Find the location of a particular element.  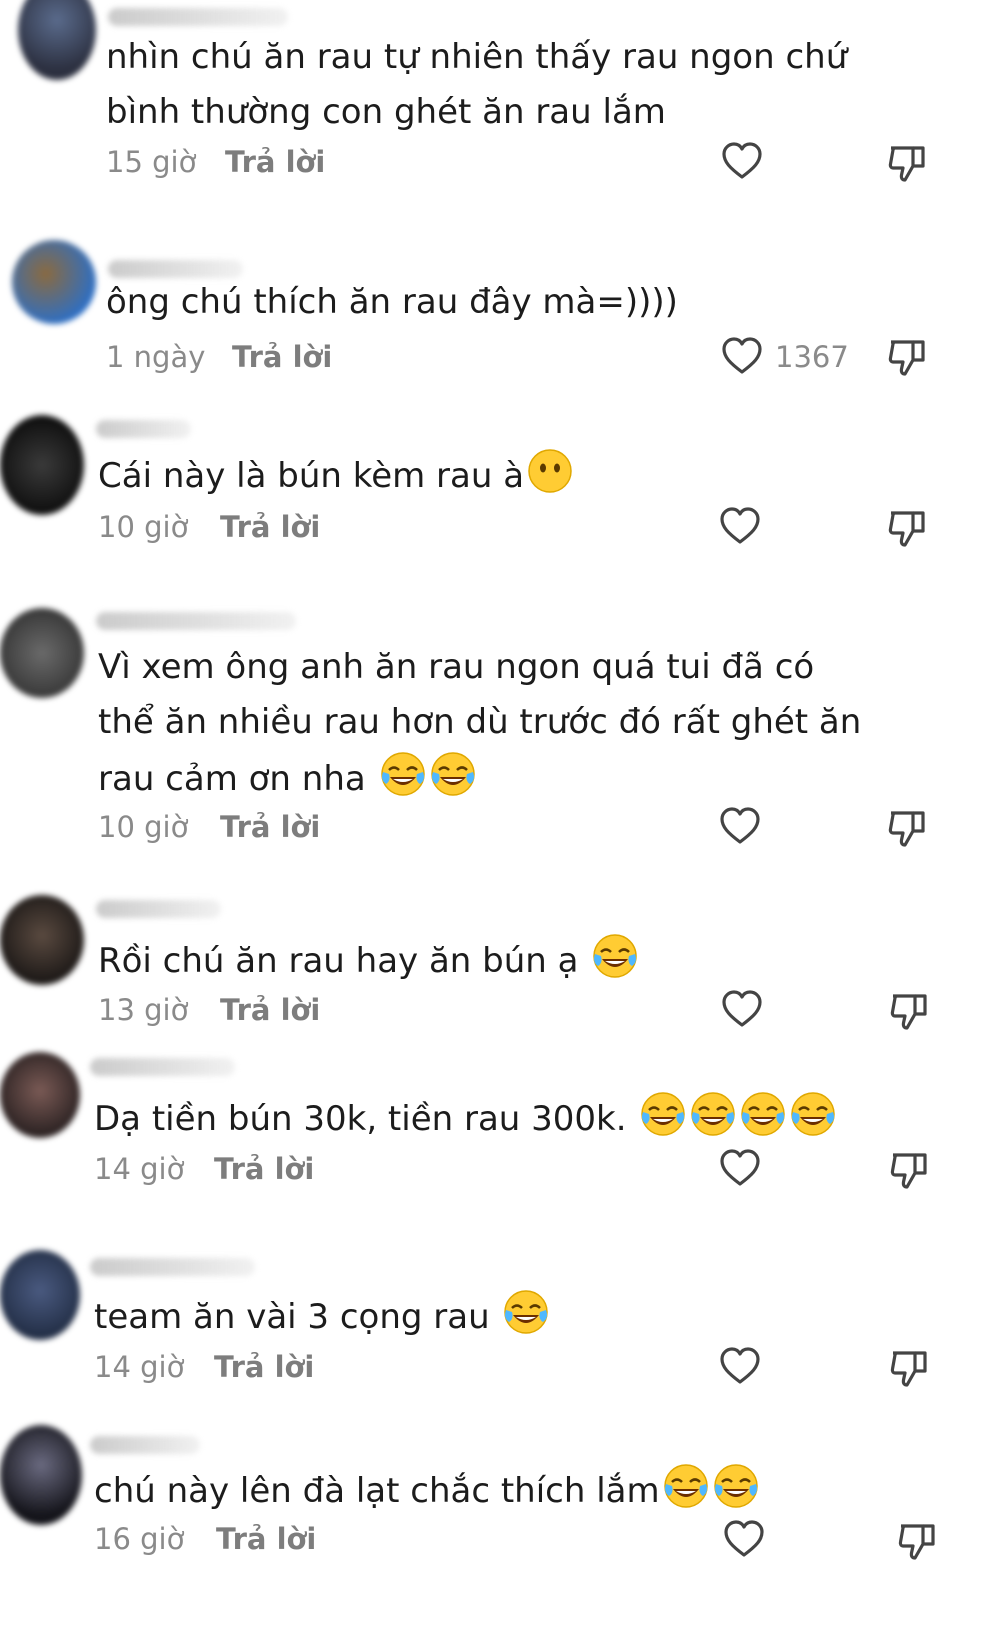

comment-text: chú này lên đà lạt chắc thích lắm is located at coordinates (427, 1490).